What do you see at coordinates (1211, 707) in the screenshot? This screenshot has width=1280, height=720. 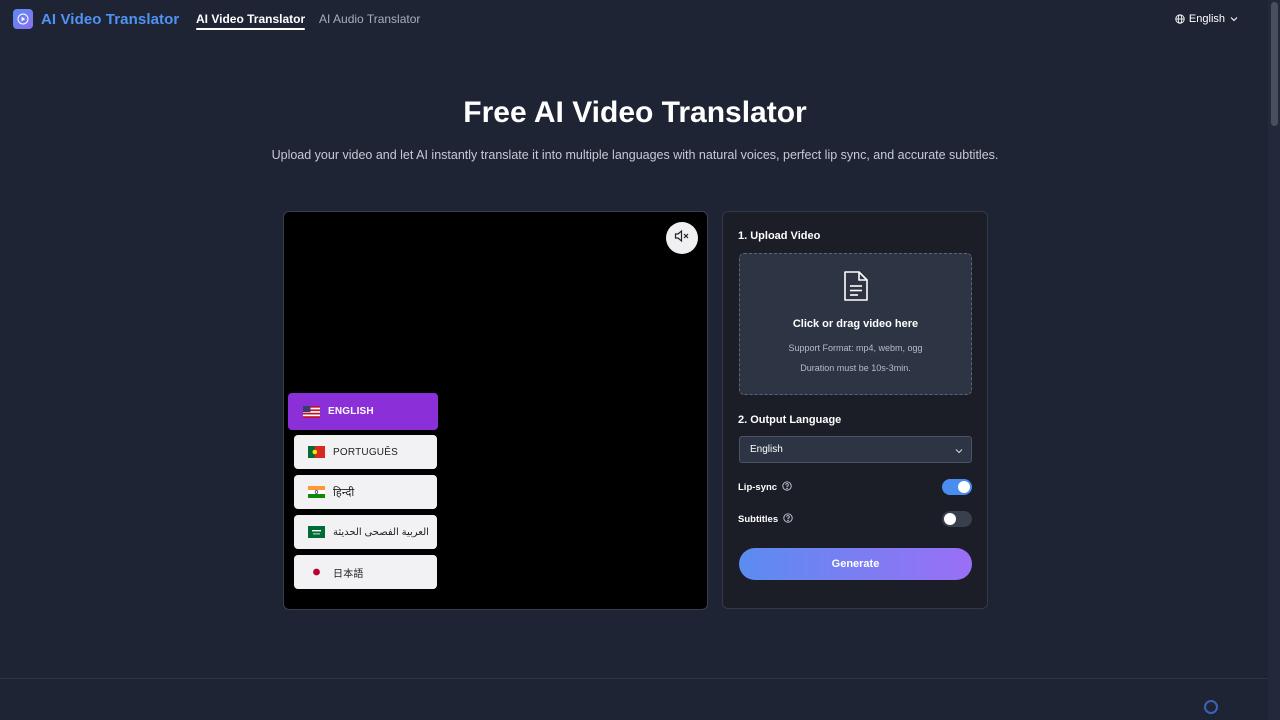 I see `chat-widget-icon` at bounding box center [1211, 707].